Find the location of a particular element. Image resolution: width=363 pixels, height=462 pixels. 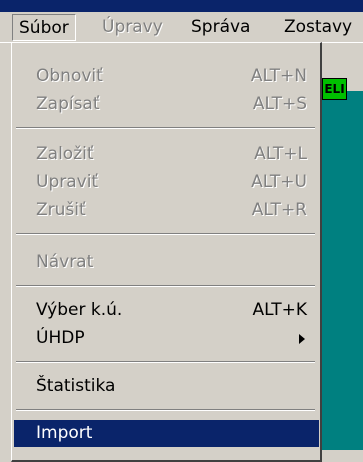

menu-item-label: Import is located at coordinates (64, 433).